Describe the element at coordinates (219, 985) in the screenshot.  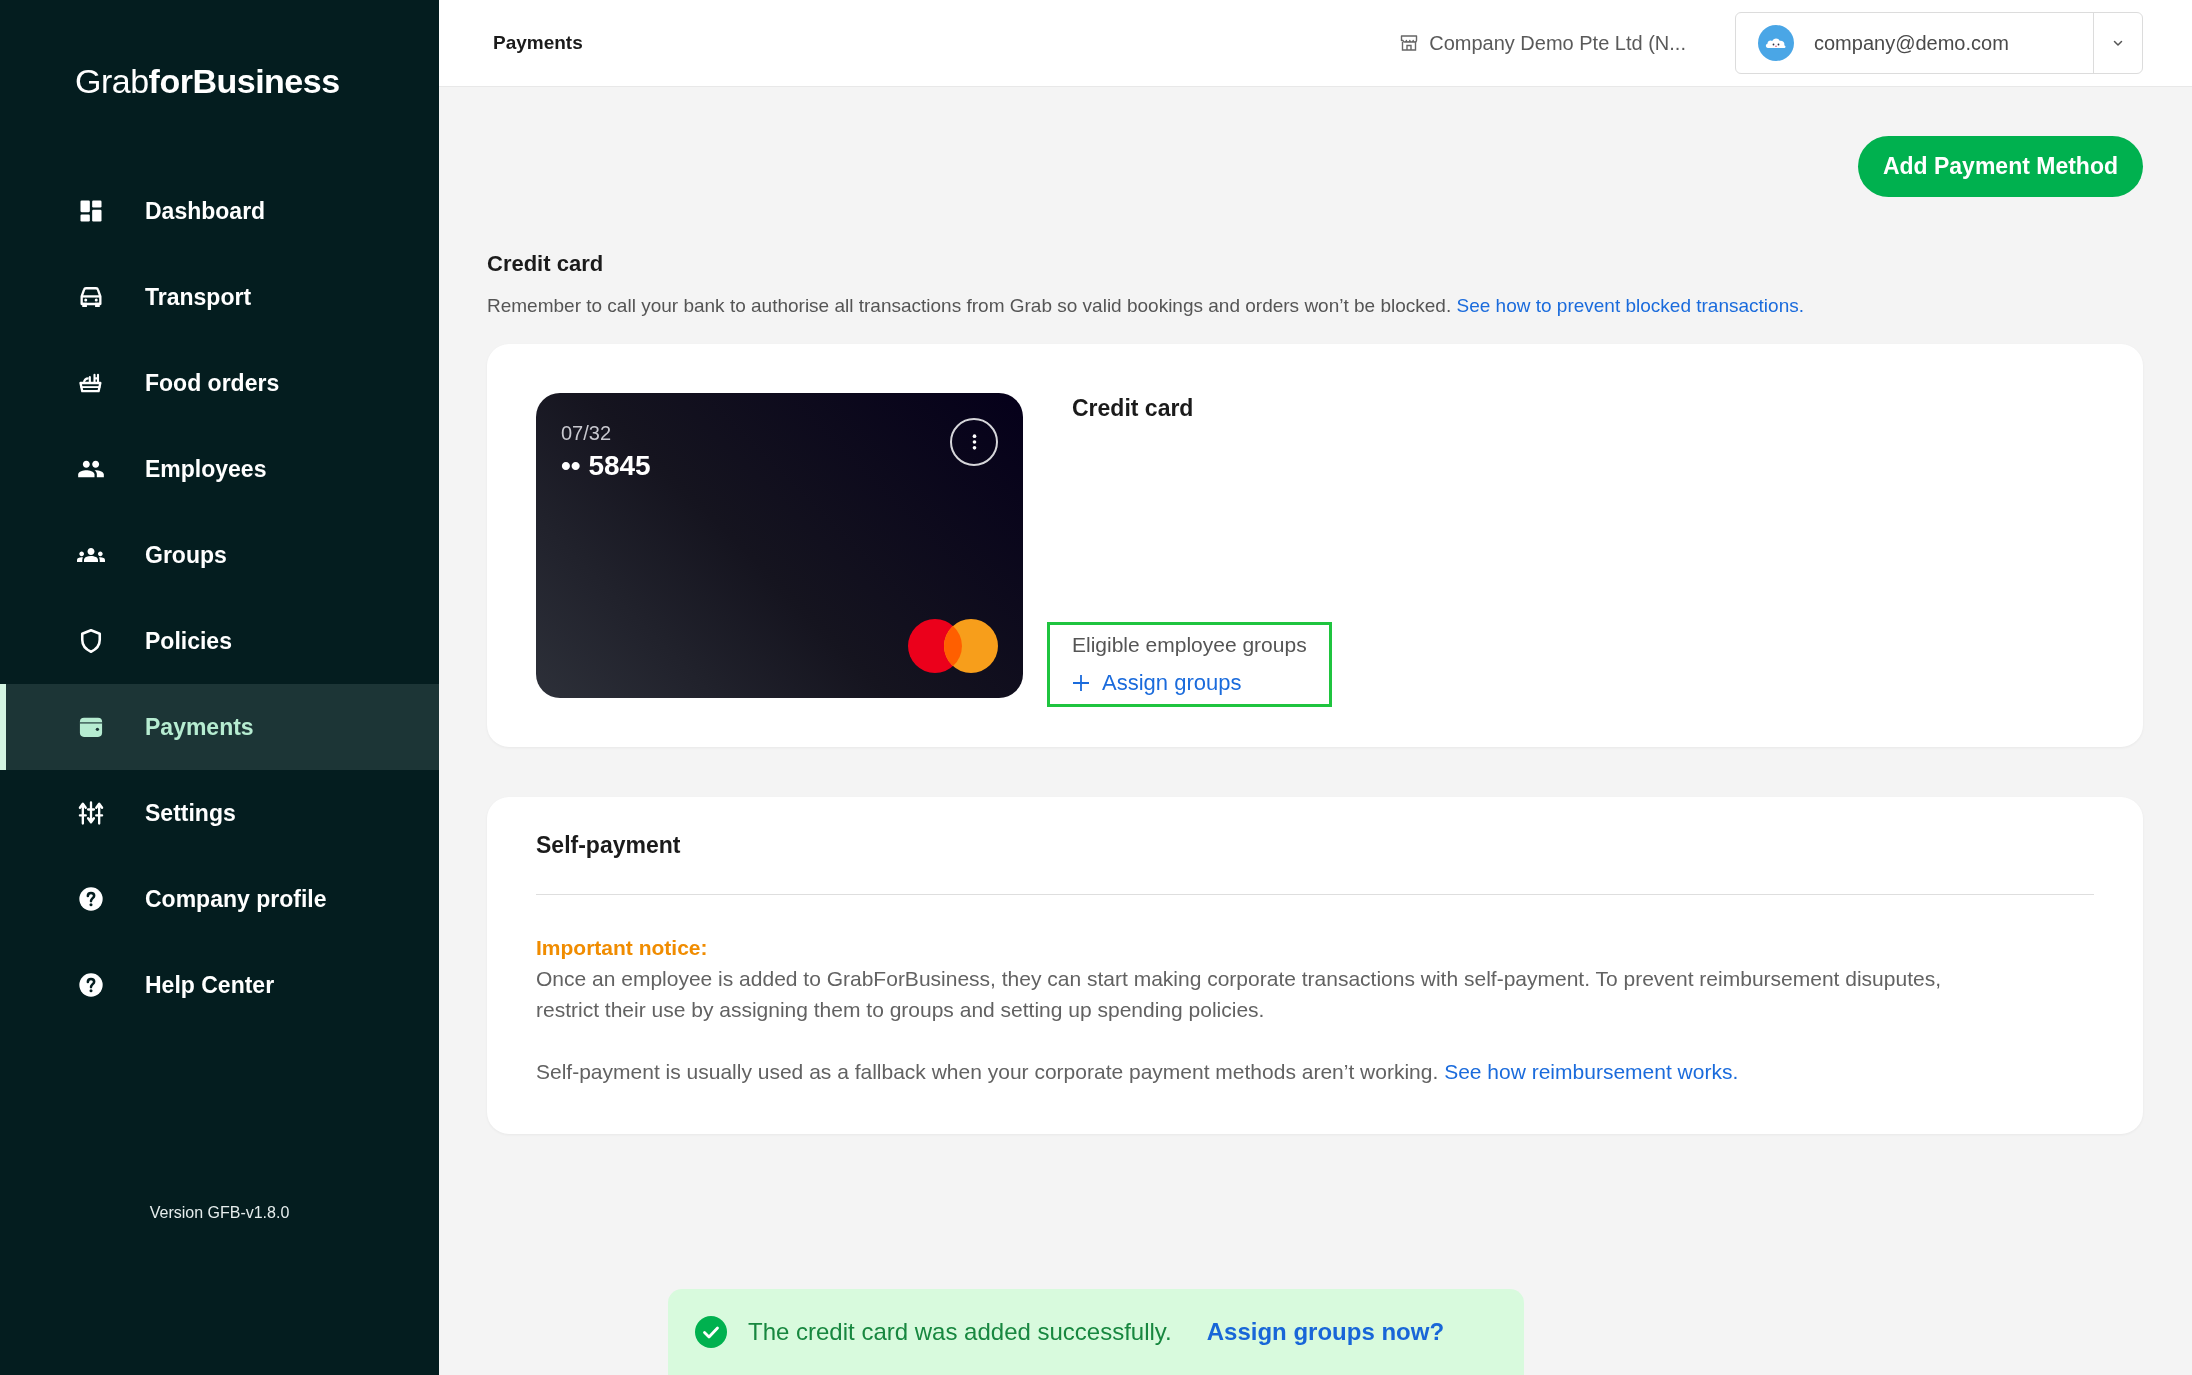
I see `sidebar-item: Help Center` at that location.